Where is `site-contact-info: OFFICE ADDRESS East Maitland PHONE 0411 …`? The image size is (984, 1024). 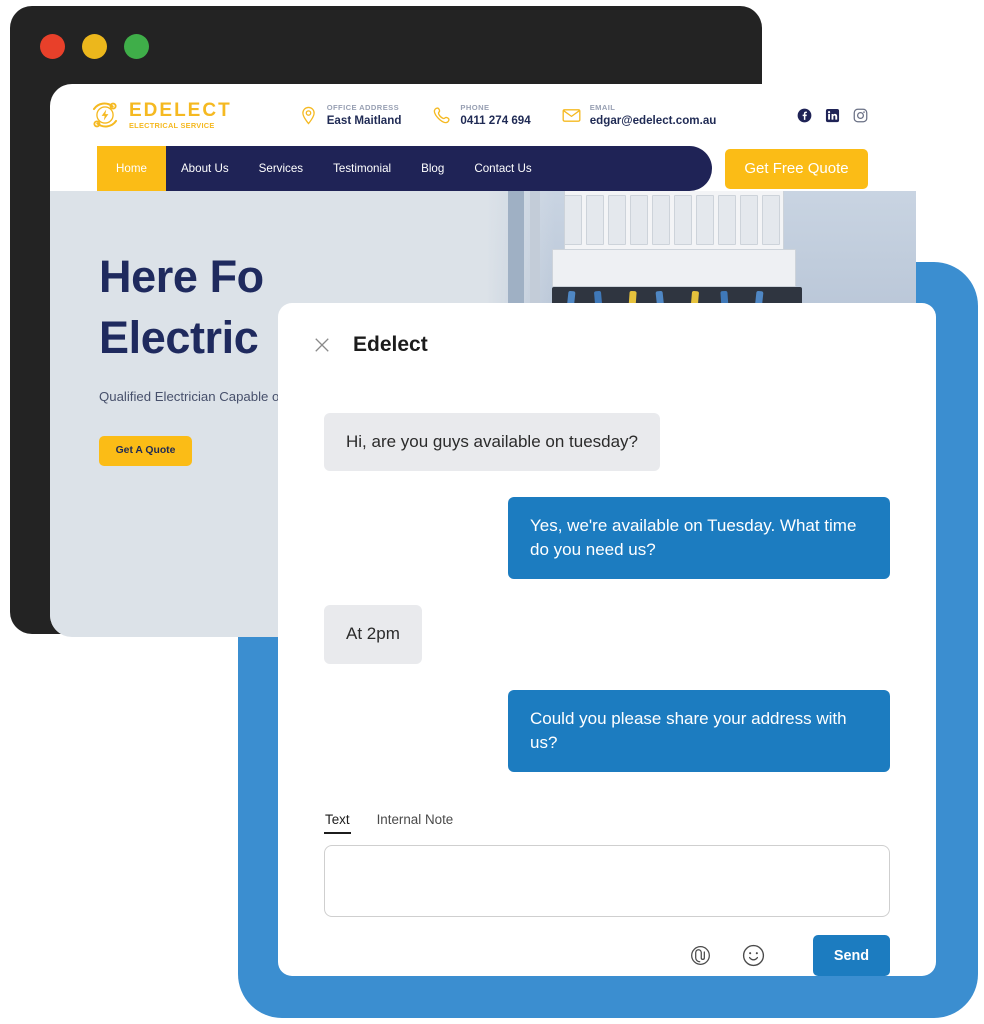
site-contact-info: OFFICE ADDRESS East Maitland PHONE 0411 … is located at coordinates (507, 115).